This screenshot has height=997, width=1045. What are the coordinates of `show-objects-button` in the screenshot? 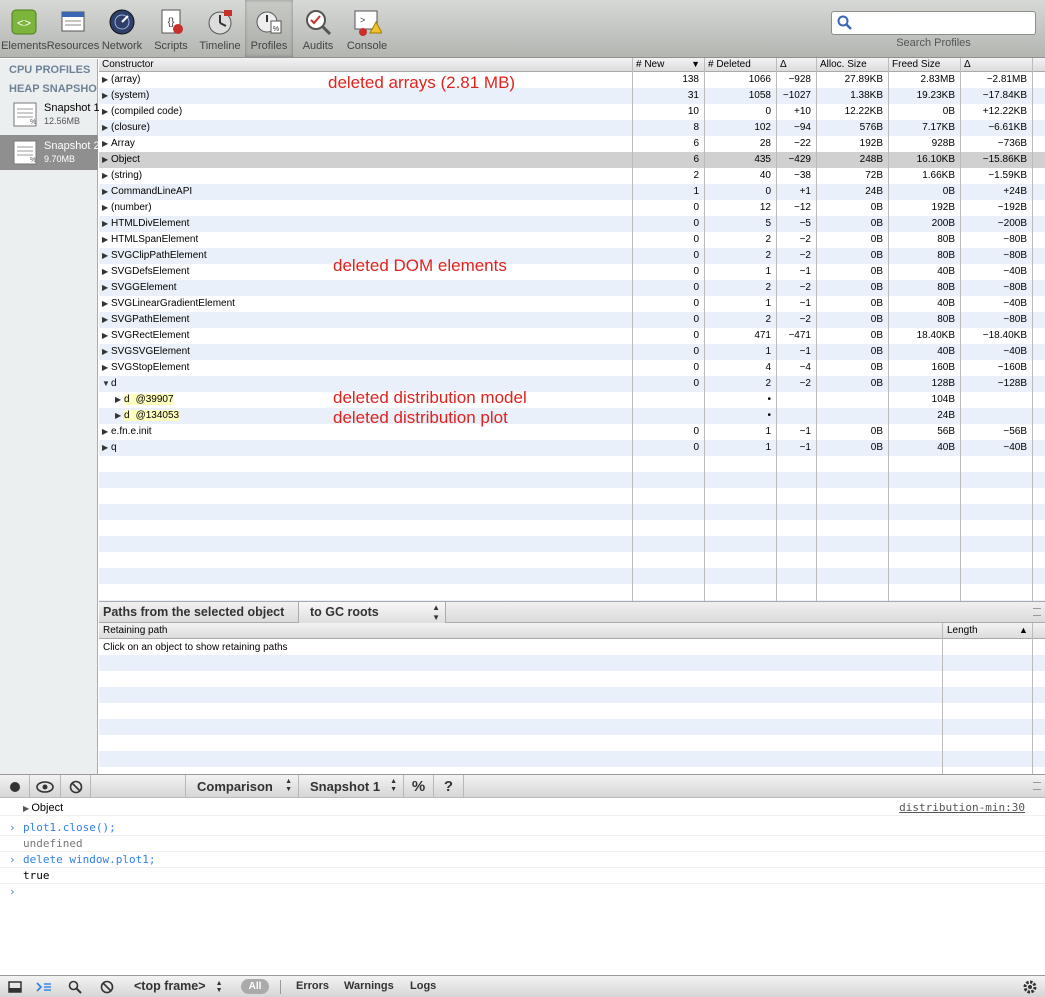 It's located at (45, 786).